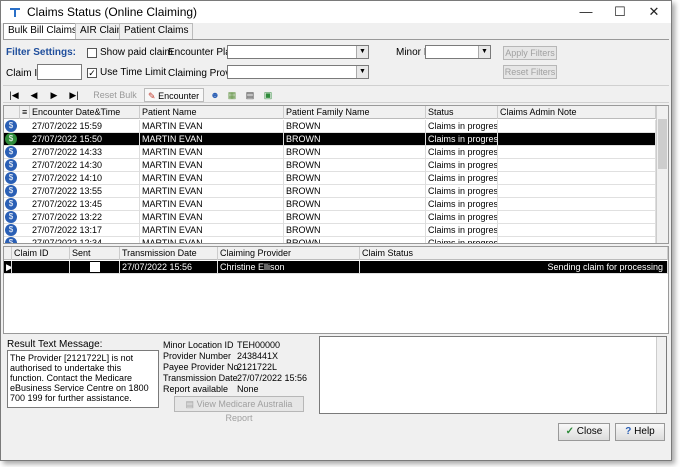 This screenshot has height=467, width=680. Describe the element at coordinates (133, 72) in the screenshot. I see `use-time-limit-label: Use Time Limit` at that location.